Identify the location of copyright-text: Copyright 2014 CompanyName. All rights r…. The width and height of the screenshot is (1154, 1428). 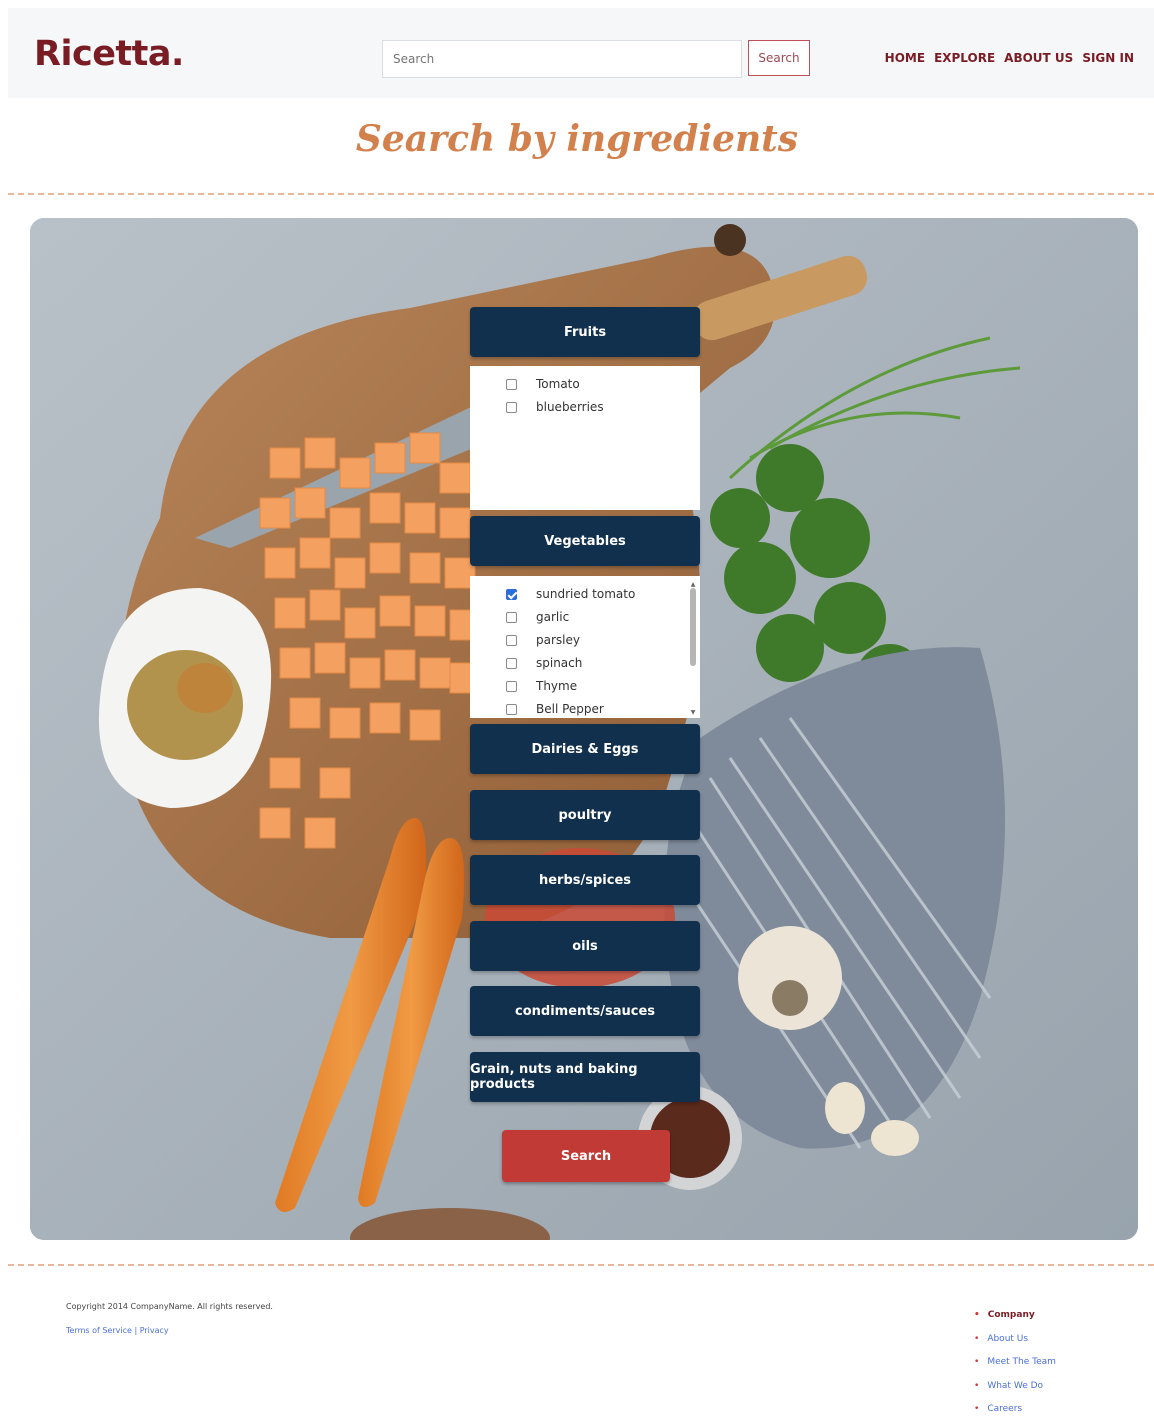
(169, 1306).